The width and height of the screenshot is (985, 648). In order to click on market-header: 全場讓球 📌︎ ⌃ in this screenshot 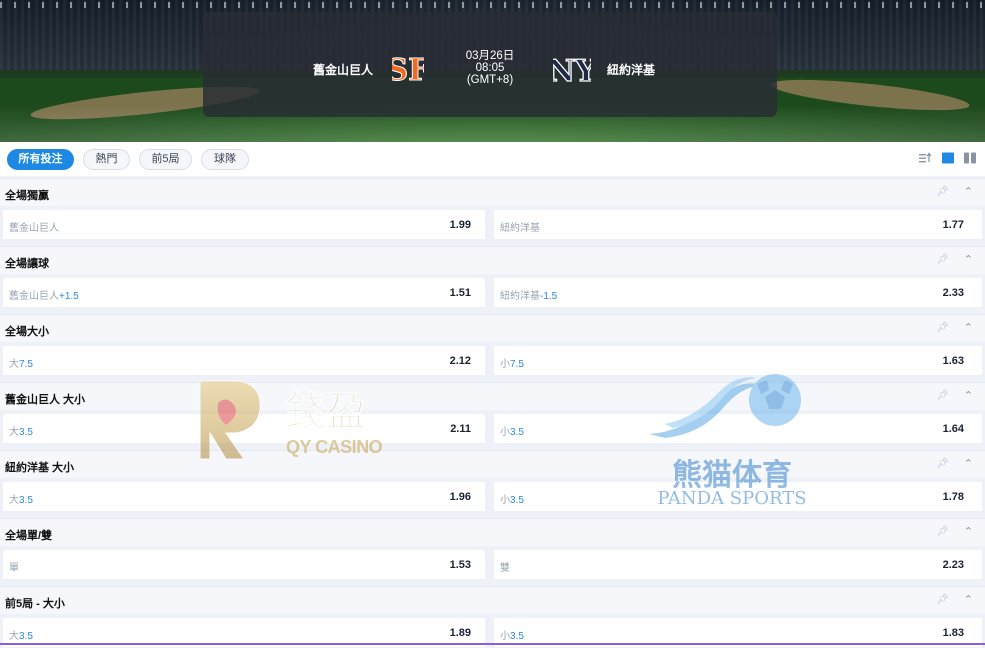, I will do `click(492, 260)`.